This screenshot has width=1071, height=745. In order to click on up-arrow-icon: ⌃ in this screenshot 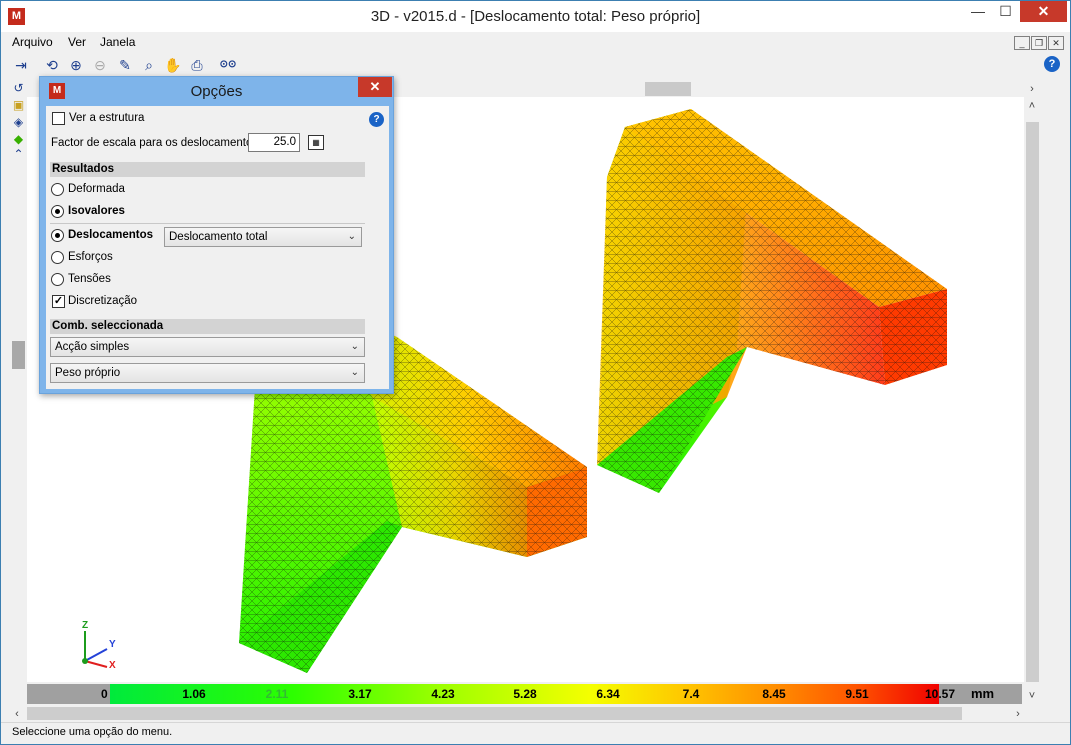, I will do `click(18, 154)`.